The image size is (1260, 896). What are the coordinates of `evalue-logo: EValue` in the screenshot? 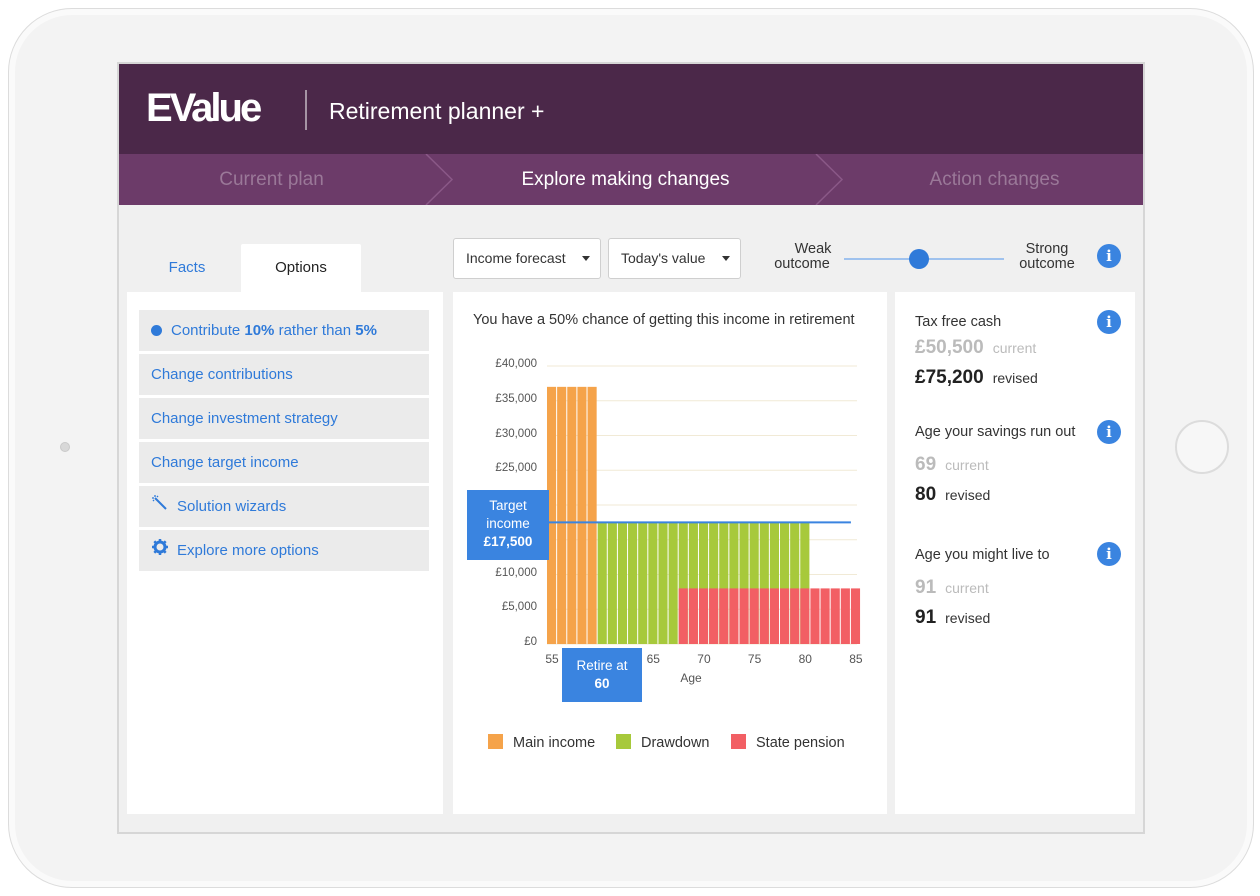 It's located at (204, 108).